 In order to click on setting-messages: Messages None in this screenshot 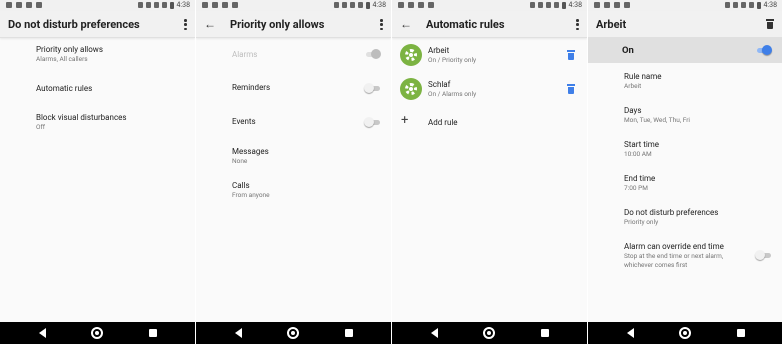, I will do `click(306, 156)`.